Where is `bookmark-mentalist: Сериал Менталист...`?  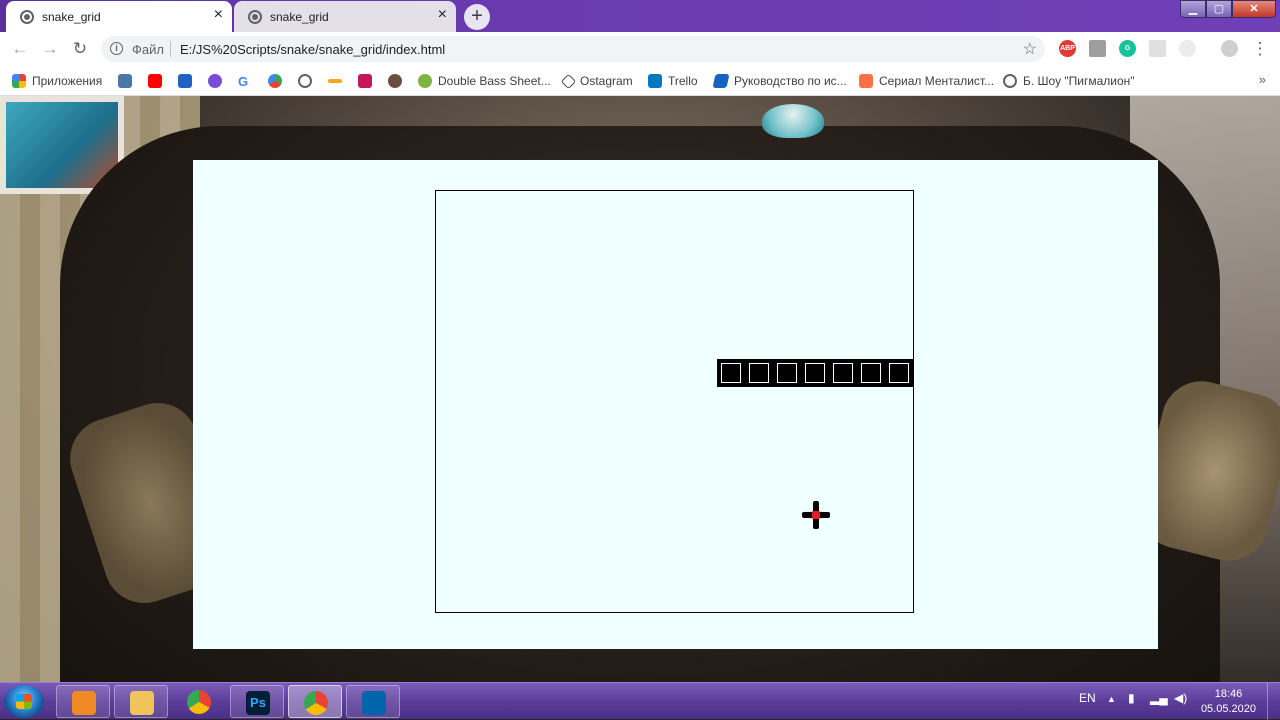 bookmark-mentalist: Сериал Менталист... is located at coordinates (926, 81).